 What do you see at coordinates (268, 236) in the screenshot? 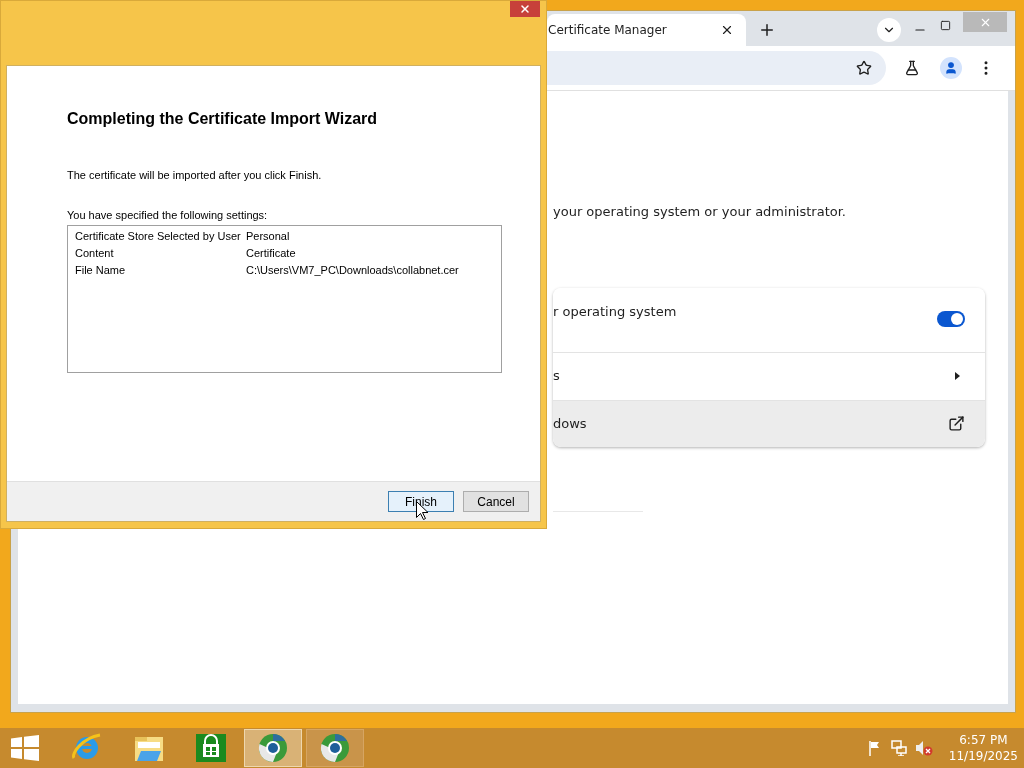
I see `setting-value: Personal` at bounding box center [268, 236].